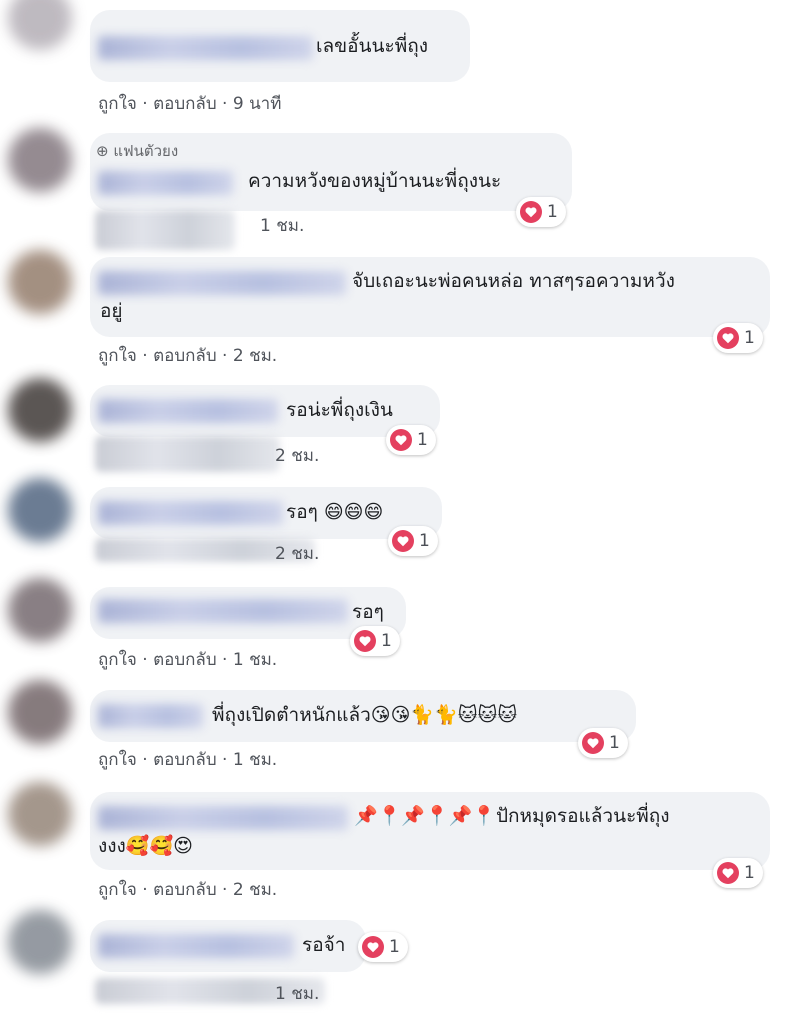  What do you see at coordinates (513, 281) in the screenshot?
I see `comment-text: จับเถอะนะพ่อคนหล่อ ทาสๆรอความหวัง` at bounding box center [513, 281].